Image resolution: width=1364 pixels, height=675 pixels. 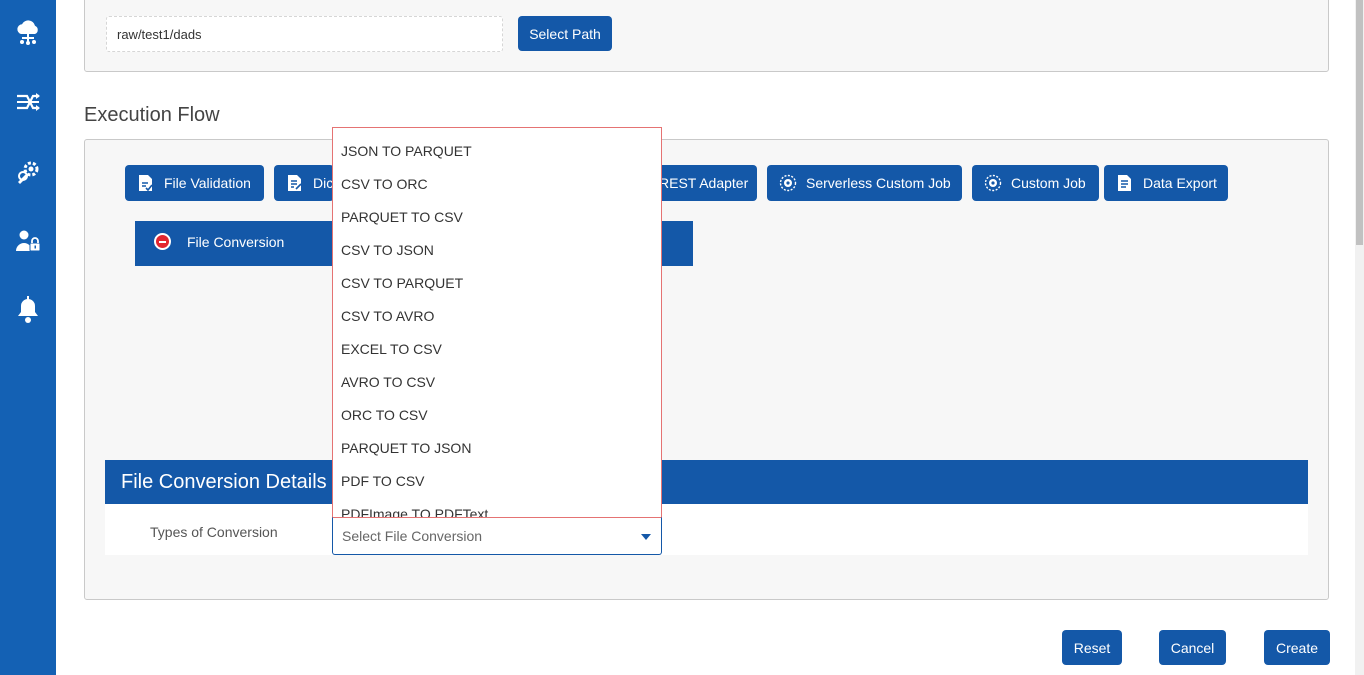 What do you see at coordinates (28, 33) in the screenshot?
I see `cloud-network-icon` at bounding box center [28, 33].